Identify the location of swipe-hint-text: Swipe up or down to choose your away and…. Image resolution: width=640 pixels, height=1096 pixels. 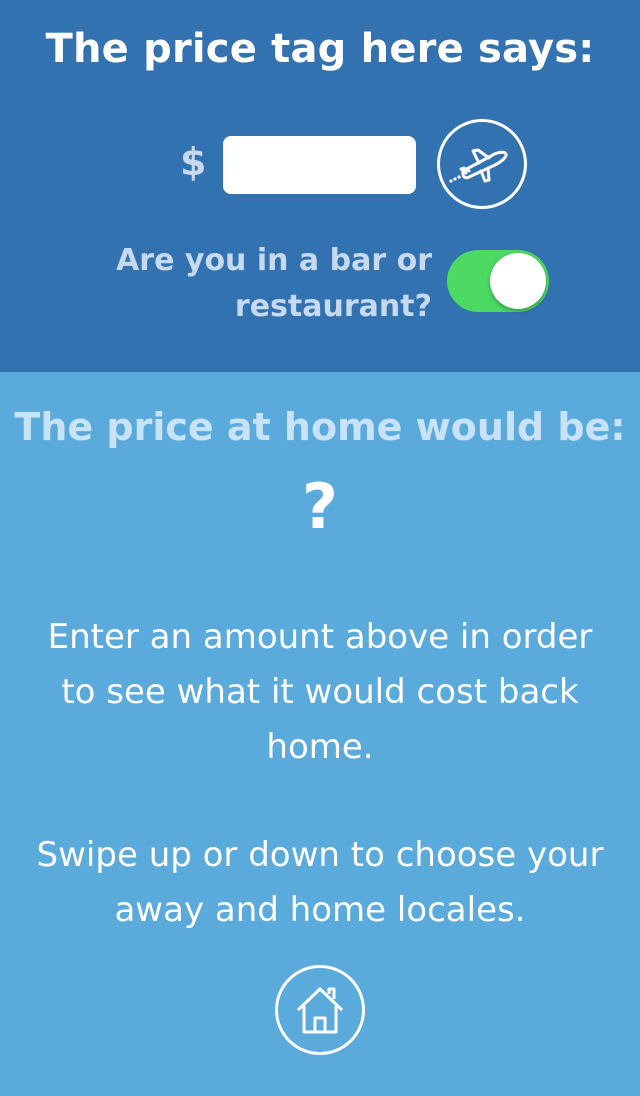
(320, 882).